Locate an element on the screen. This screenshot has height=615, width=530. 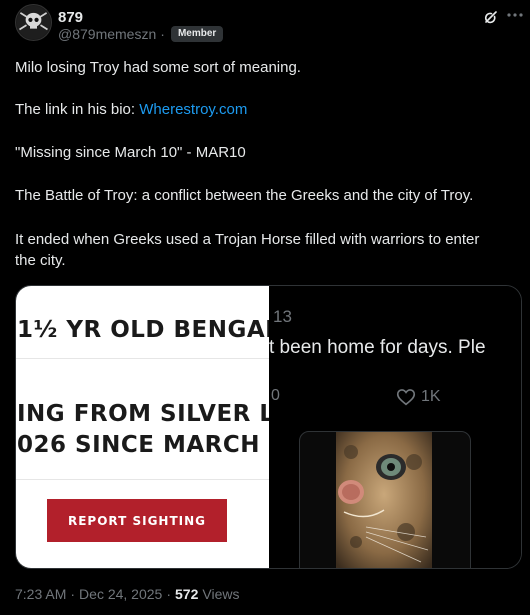
display-name: 879 is located at coordinates (70, 17).